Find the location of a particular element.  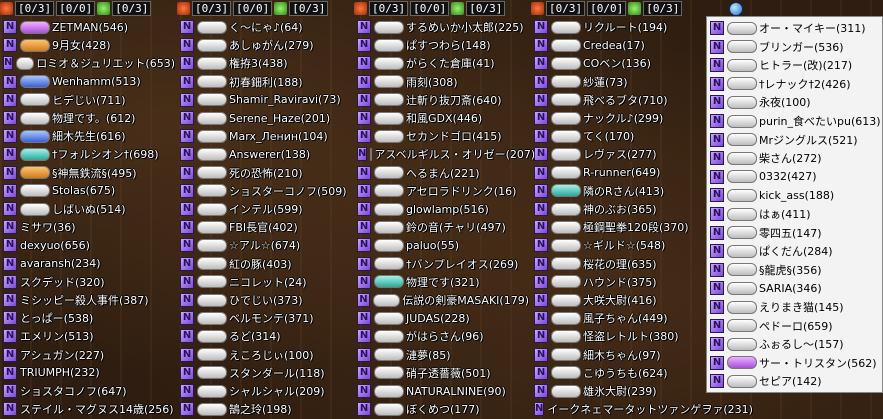

player-row: N ふぉるし～(157) is located at coordinates (794, 344).